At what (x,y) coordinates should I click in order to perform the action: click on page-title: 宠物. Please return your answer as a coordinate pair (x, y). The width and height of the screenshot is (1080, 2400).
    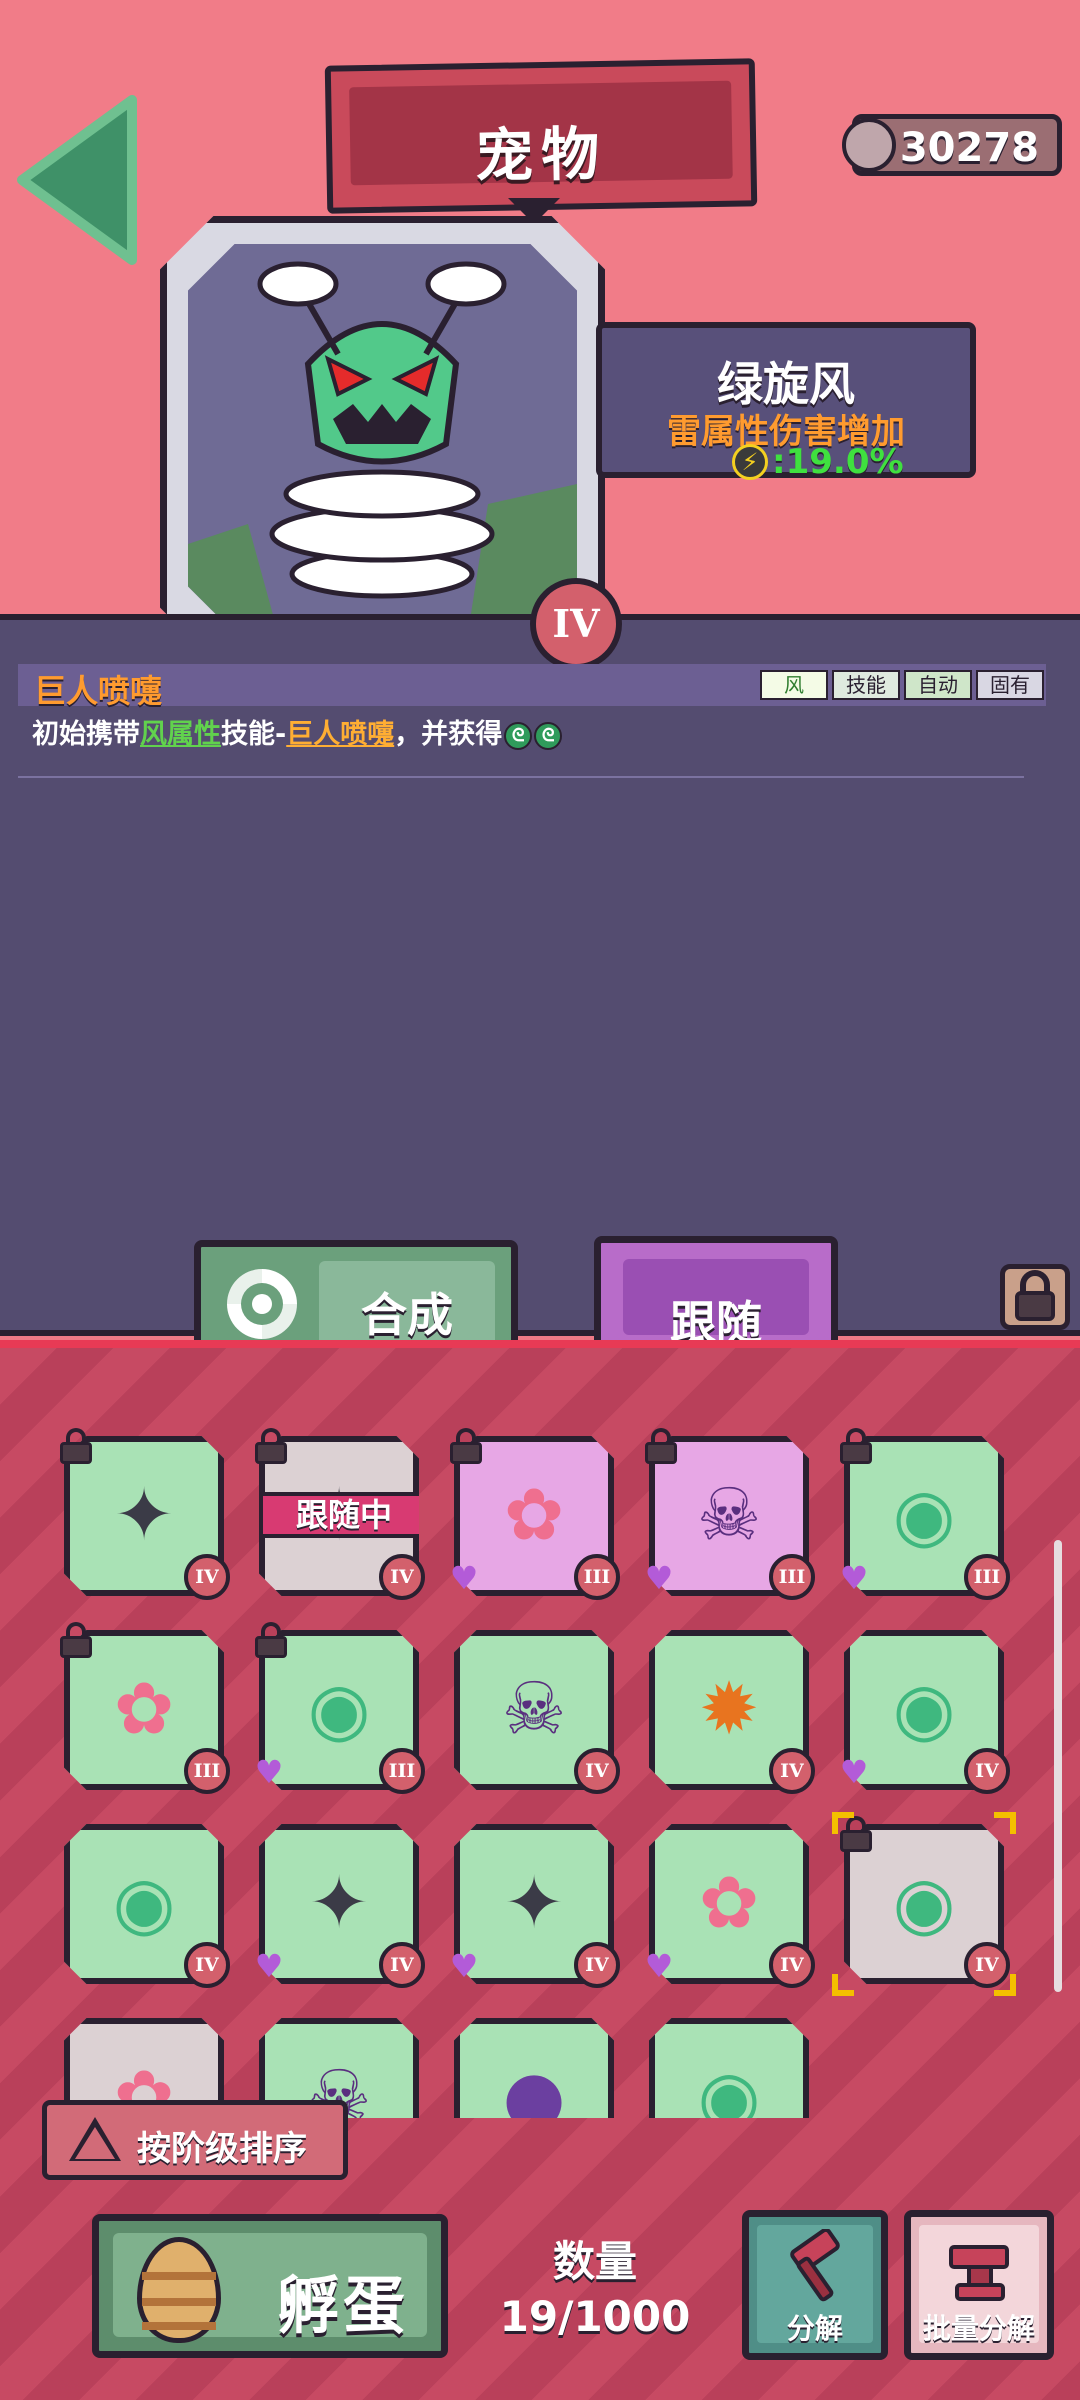
    Looking at the image, I should click on (541, 155).